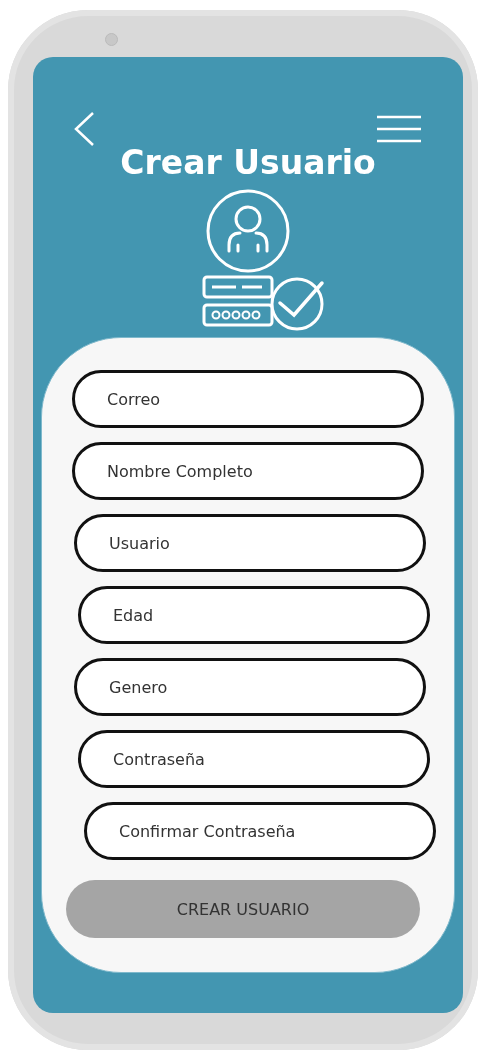 This screenshot has height=1057, width=493. What do you see at coordinates (111, 39) in the screenshot?
I see `camera-dot` at bounding box center [111, 39].